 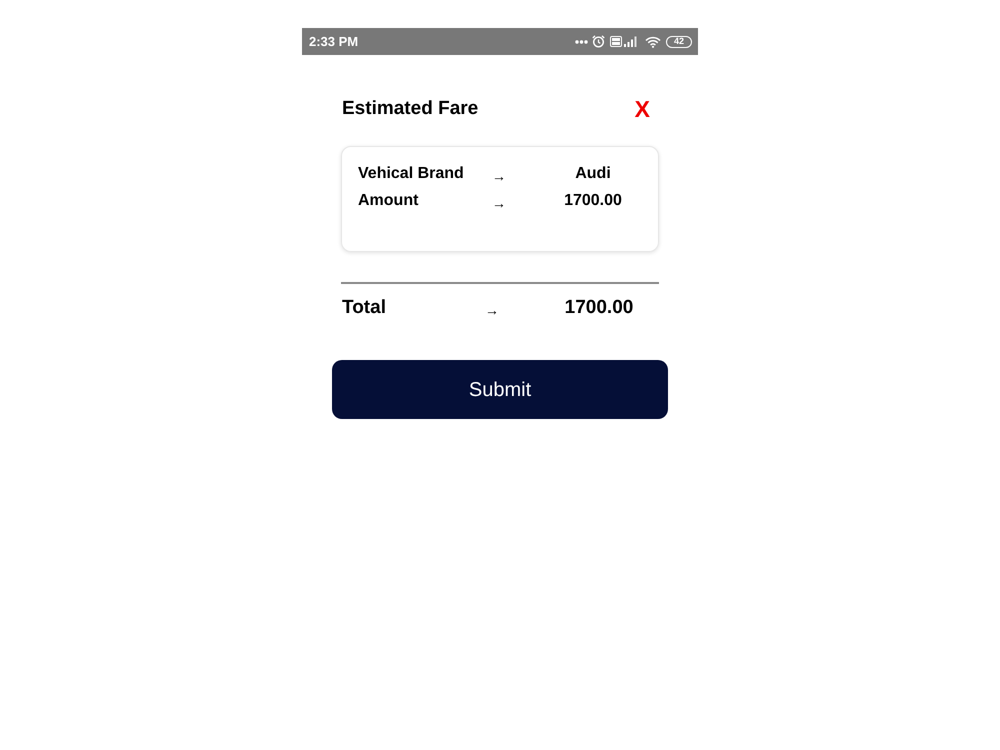 What do you see at coordinates (411, 174) in the screenshot?
I see `detail-label: Vehical Brand` at bounding box center [411, 174].